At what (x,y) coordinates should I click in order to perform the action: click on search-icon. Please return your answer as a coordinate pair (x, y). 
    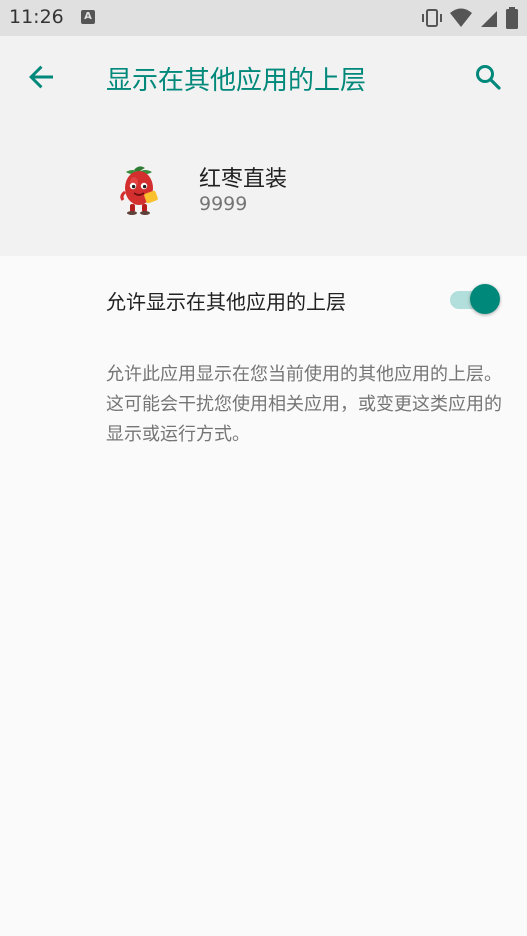
    Looking at the image, I should click on (488, 77).